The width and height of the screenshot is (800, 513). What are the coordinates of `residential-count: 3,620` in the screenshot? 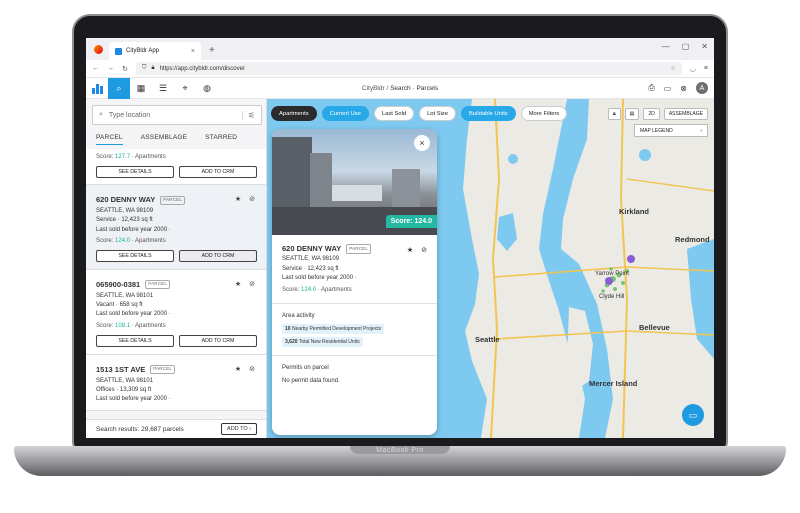 It's located at (291, 341).